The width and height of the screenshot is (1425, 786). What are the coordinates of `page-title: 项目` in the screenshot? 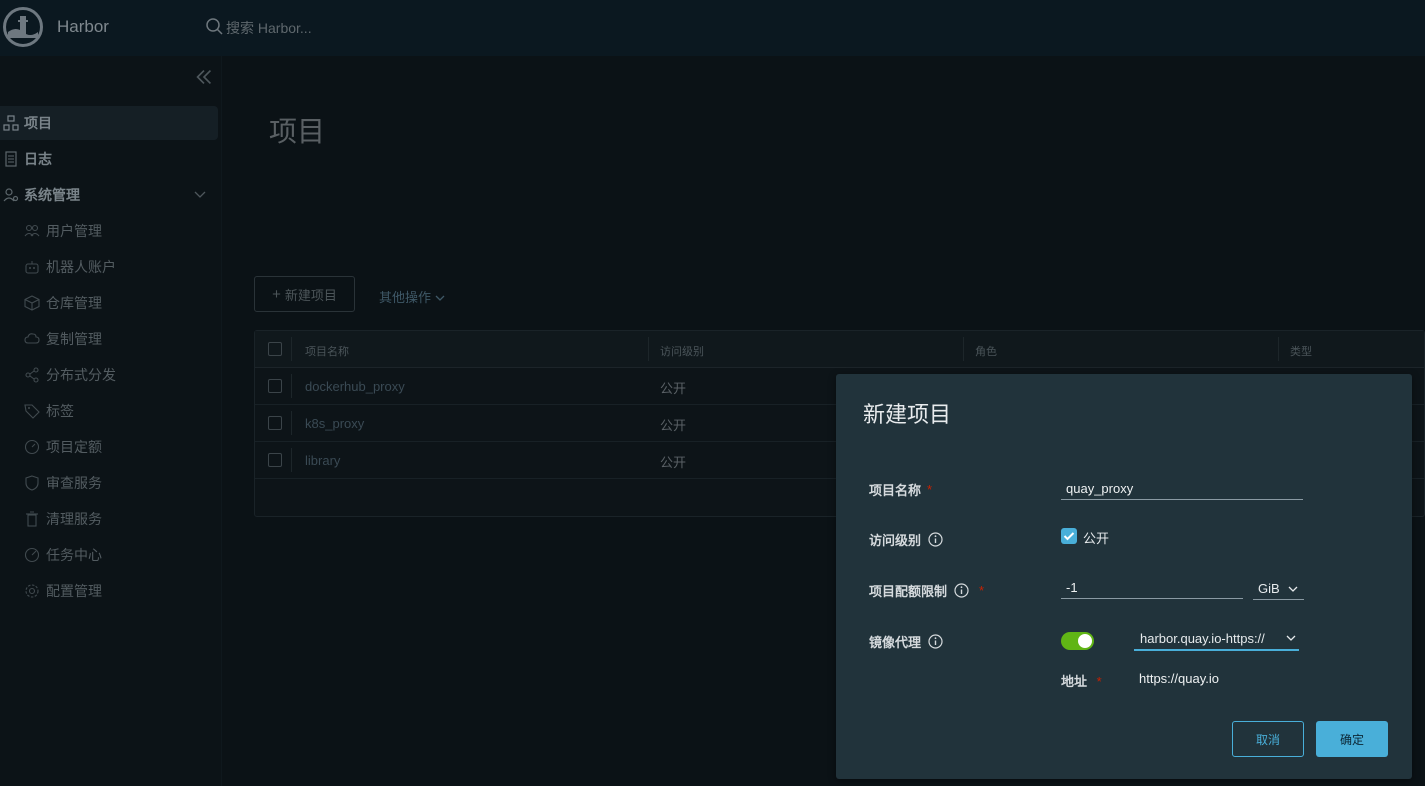 It's located at (297, 131).